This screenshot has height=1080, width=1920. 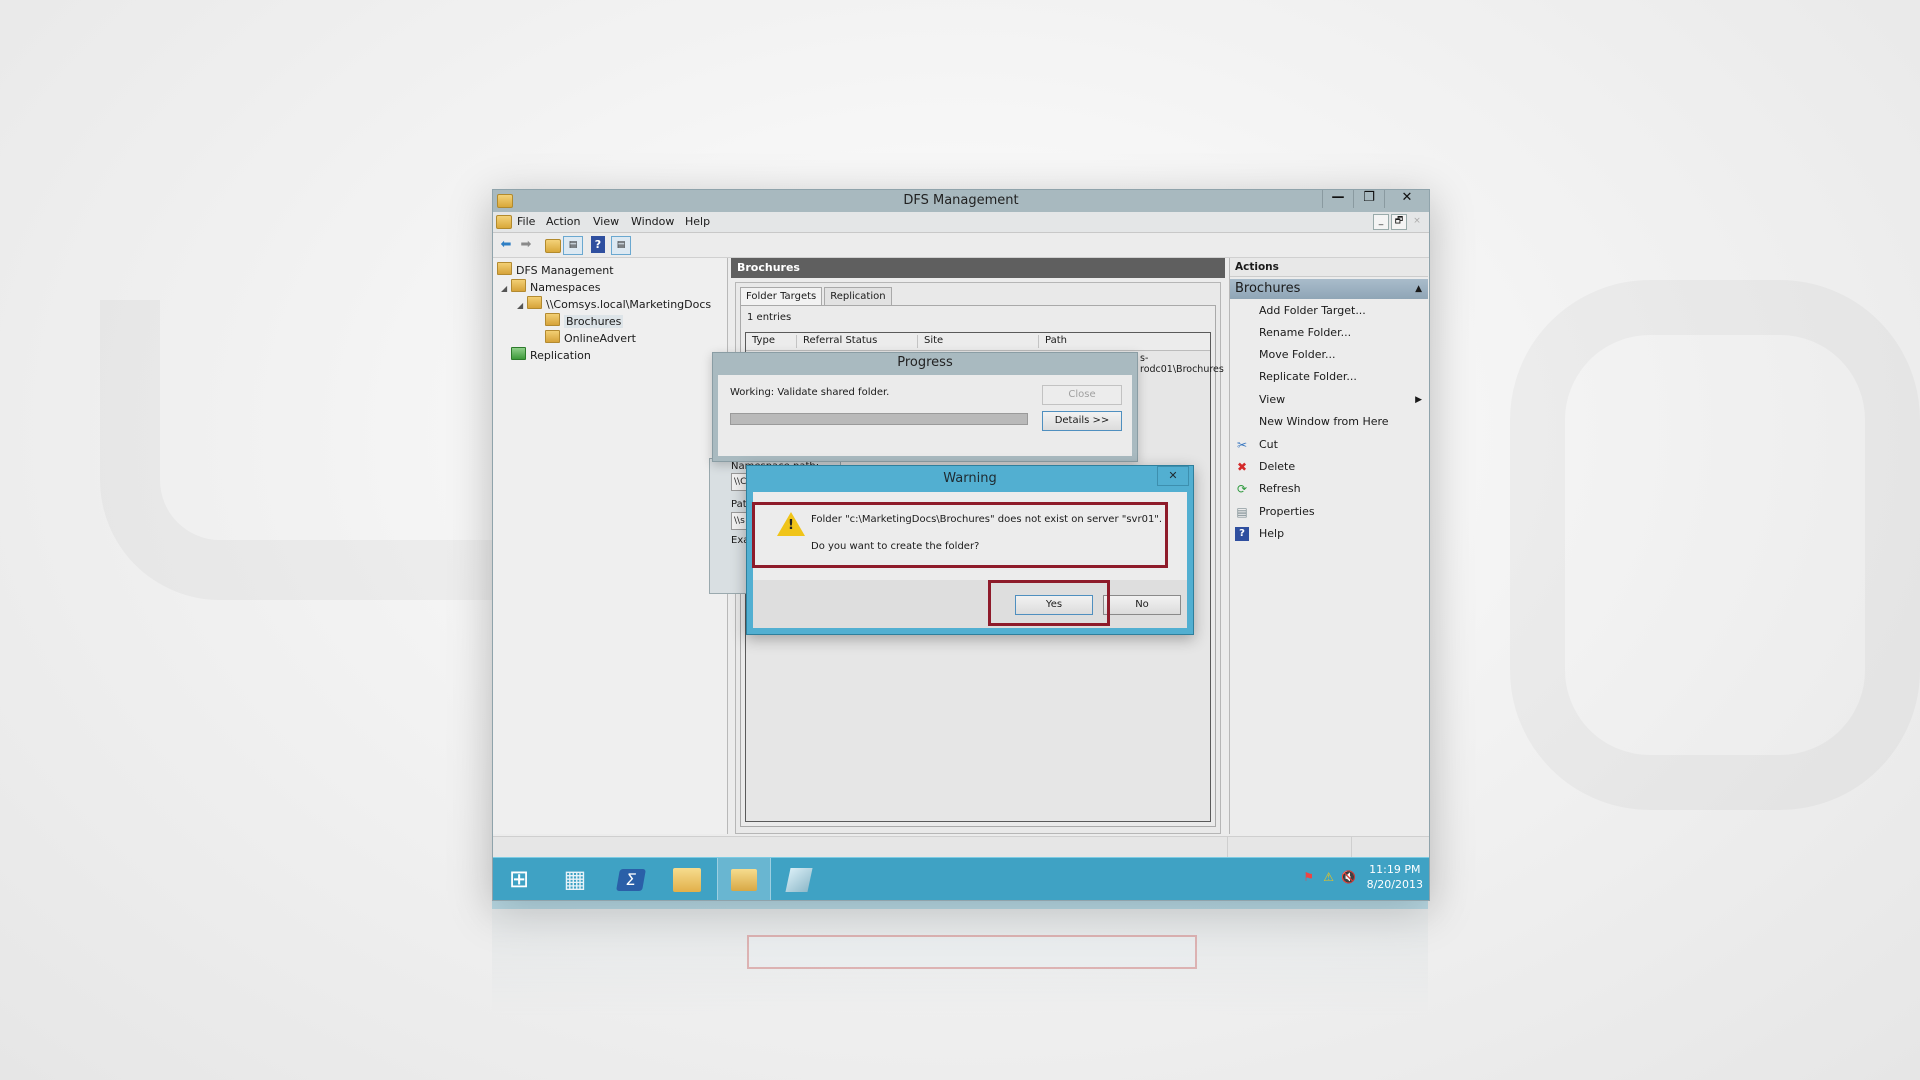 I want to click on taskbar-dfs-management, so click(x=744, y=879).